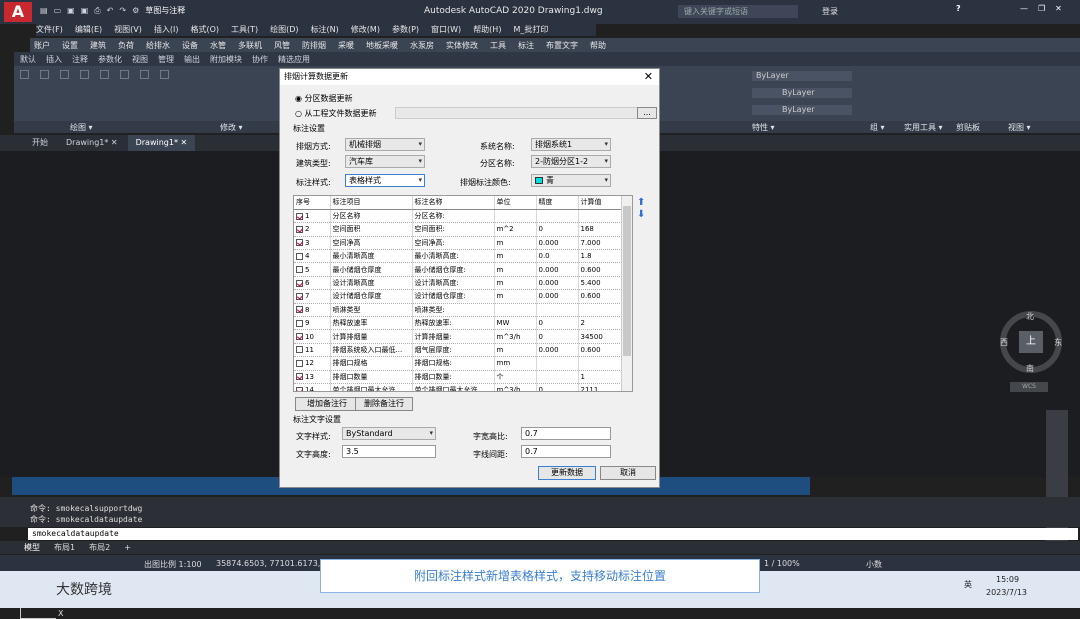 The width and height of the screenshot is (1080, 619). I want to click on arc-tool-icon, so click(84, 74).